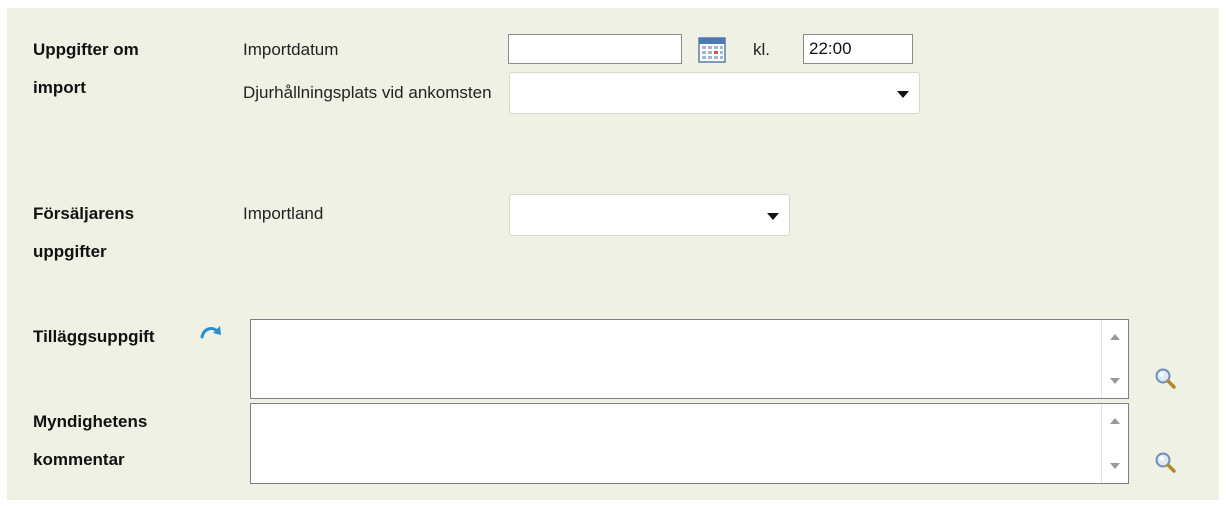 Image resolution: width=1226 pixels, height=508 pixels. I want to click on seller-section-label: Försäljarens uppgifter, so click(84, 232).